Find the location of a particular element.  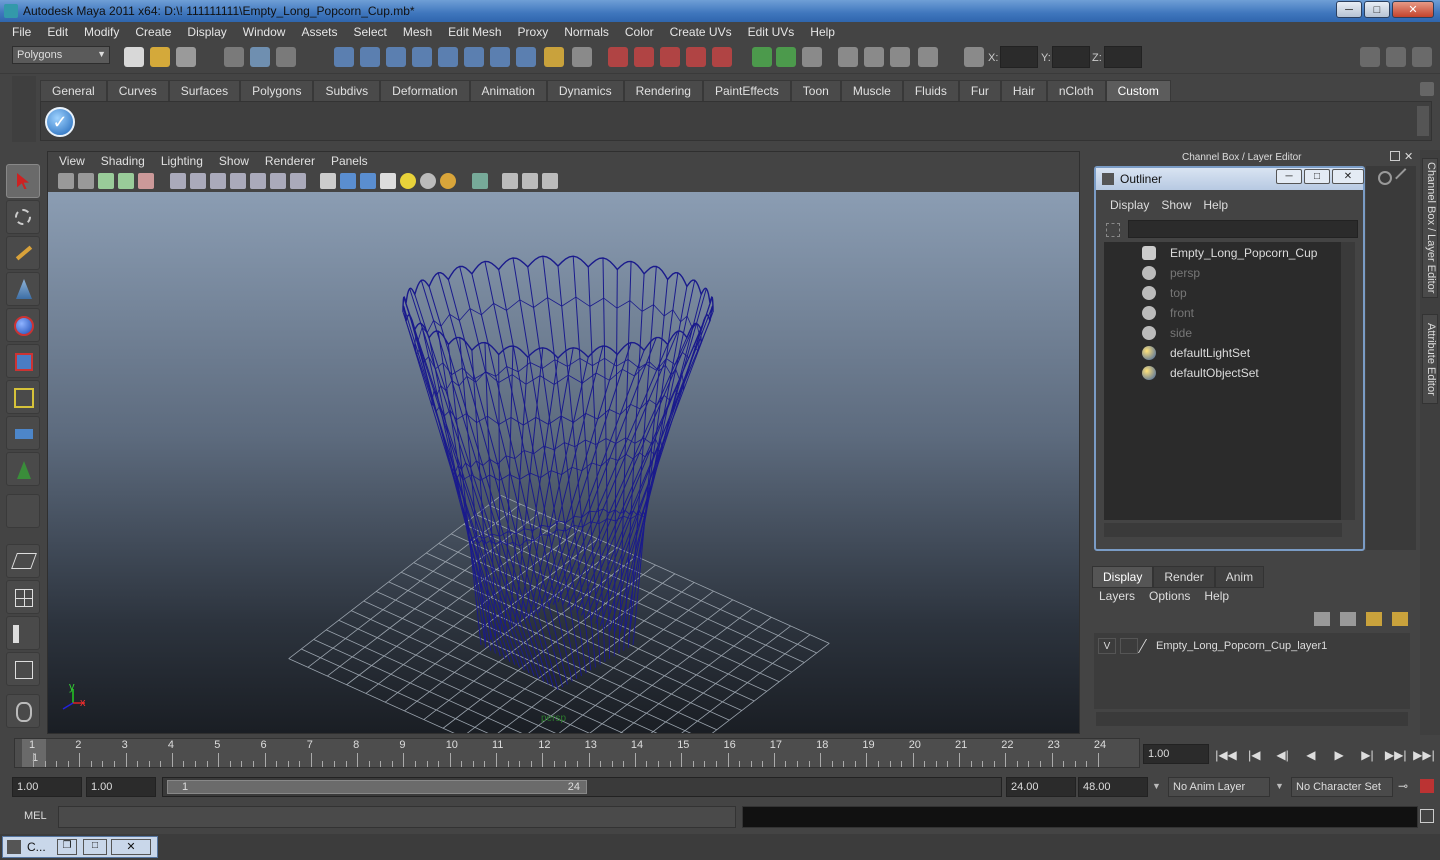

maximize-button: □ is located at coordinates (1377, 9).